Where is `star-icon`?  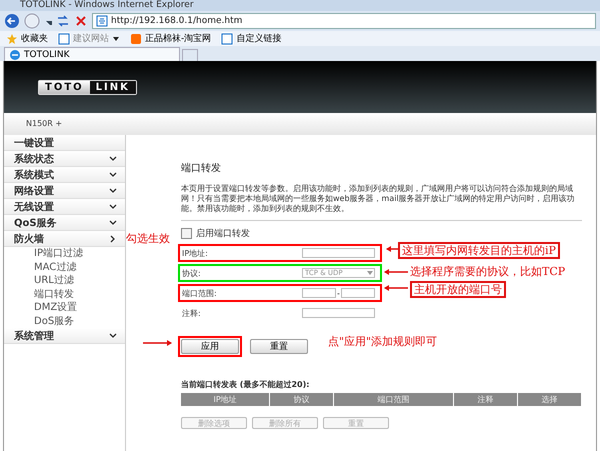
star-icon is located at coordinates (12, 38).